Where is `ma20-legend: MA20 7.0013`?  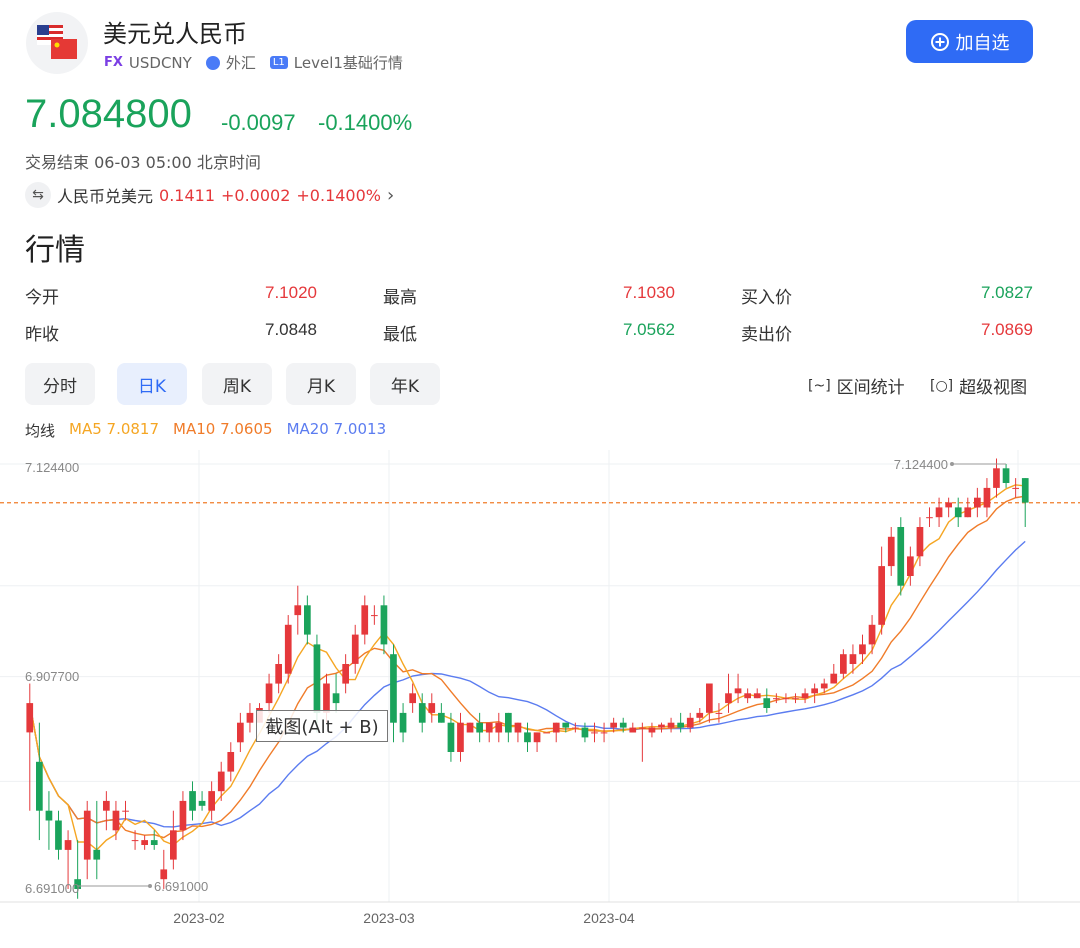
ma20-legend: MA20 7.0013 is located at coordinates (336, 429).